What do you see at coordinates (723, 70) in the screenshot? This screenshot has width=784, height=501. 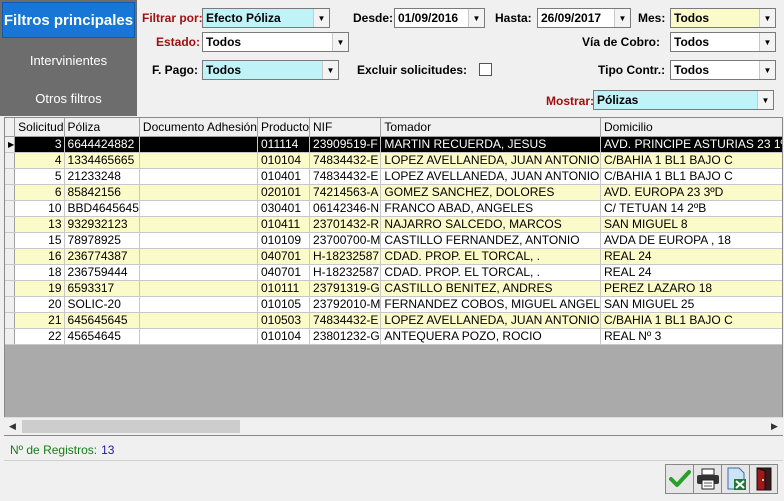 I see `tipo-contr-select: Todos ▼` at bounding box center [723, 70].